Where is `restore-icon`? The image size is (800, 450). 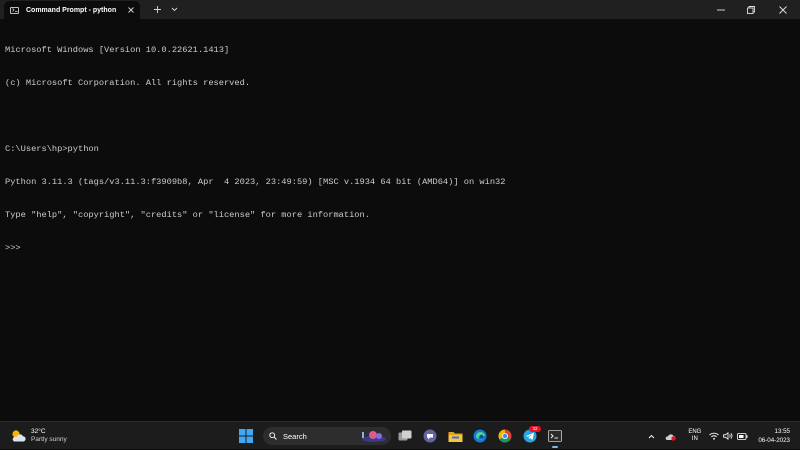 restore-icon is located at coordinates (751, 9).